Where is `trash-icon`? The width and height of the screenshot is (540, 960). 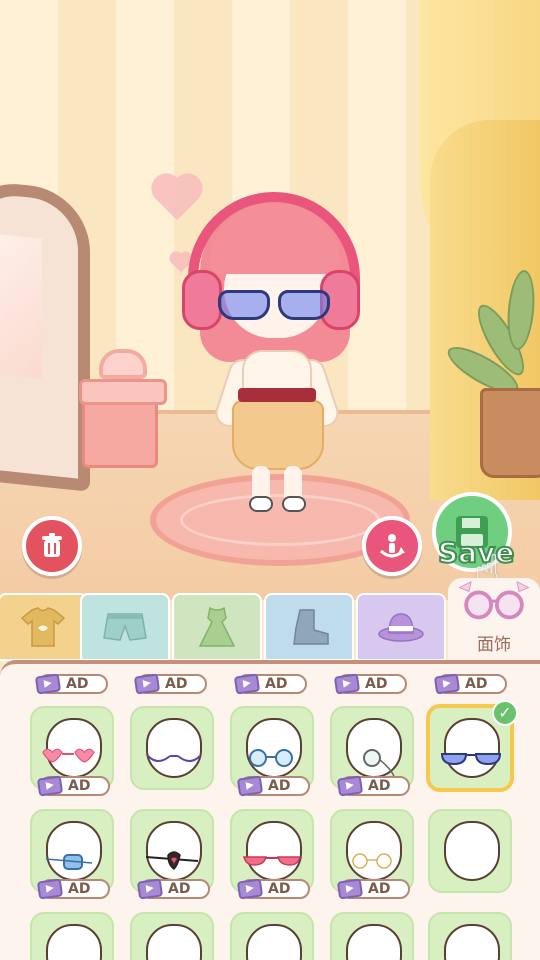 trash-icon is located at coordinates (52, 545).